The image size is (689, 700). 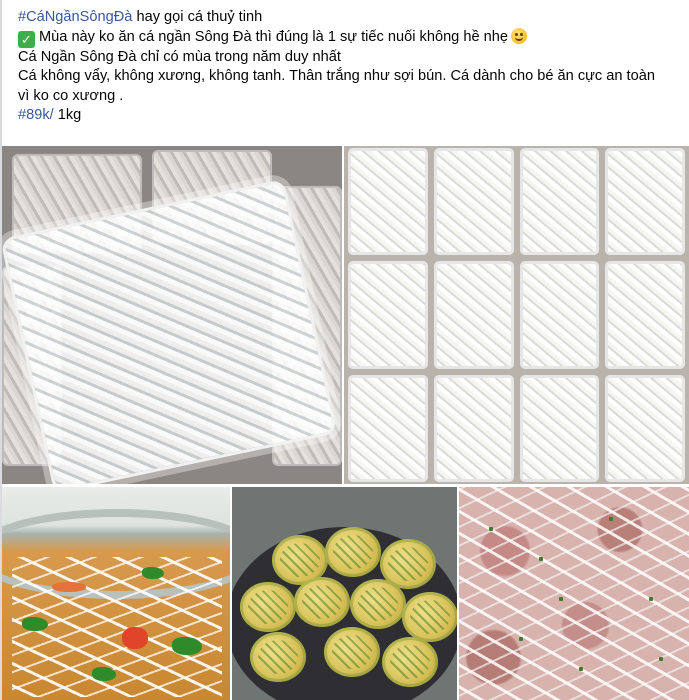 I want to click on fish-meat-mix-photo, so click(x=574, y=593).